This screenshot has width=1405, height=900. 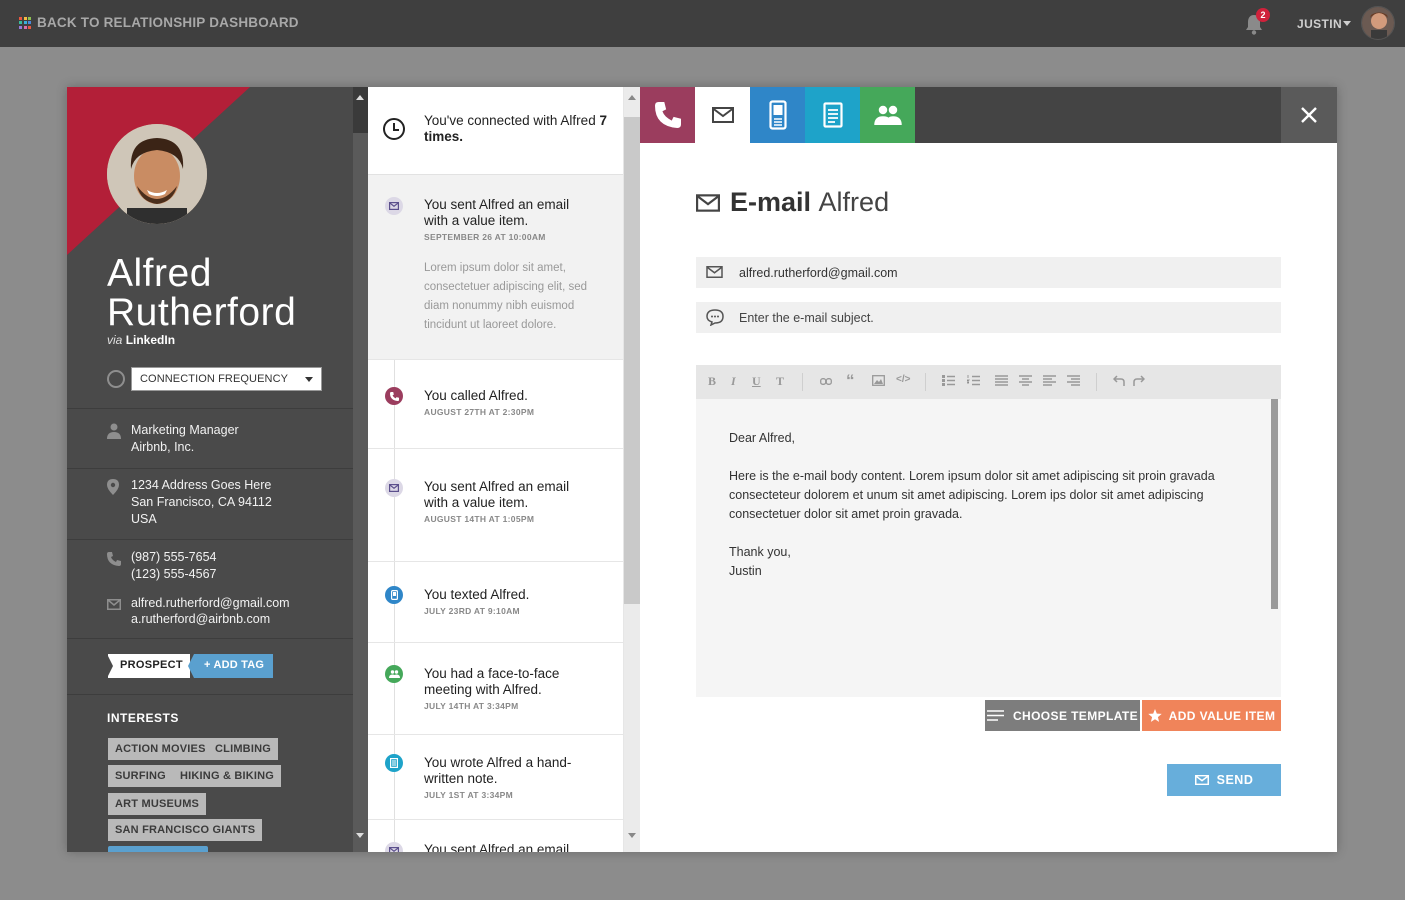 I want to click on numbered-list-icon, so click(x=973, y=380).